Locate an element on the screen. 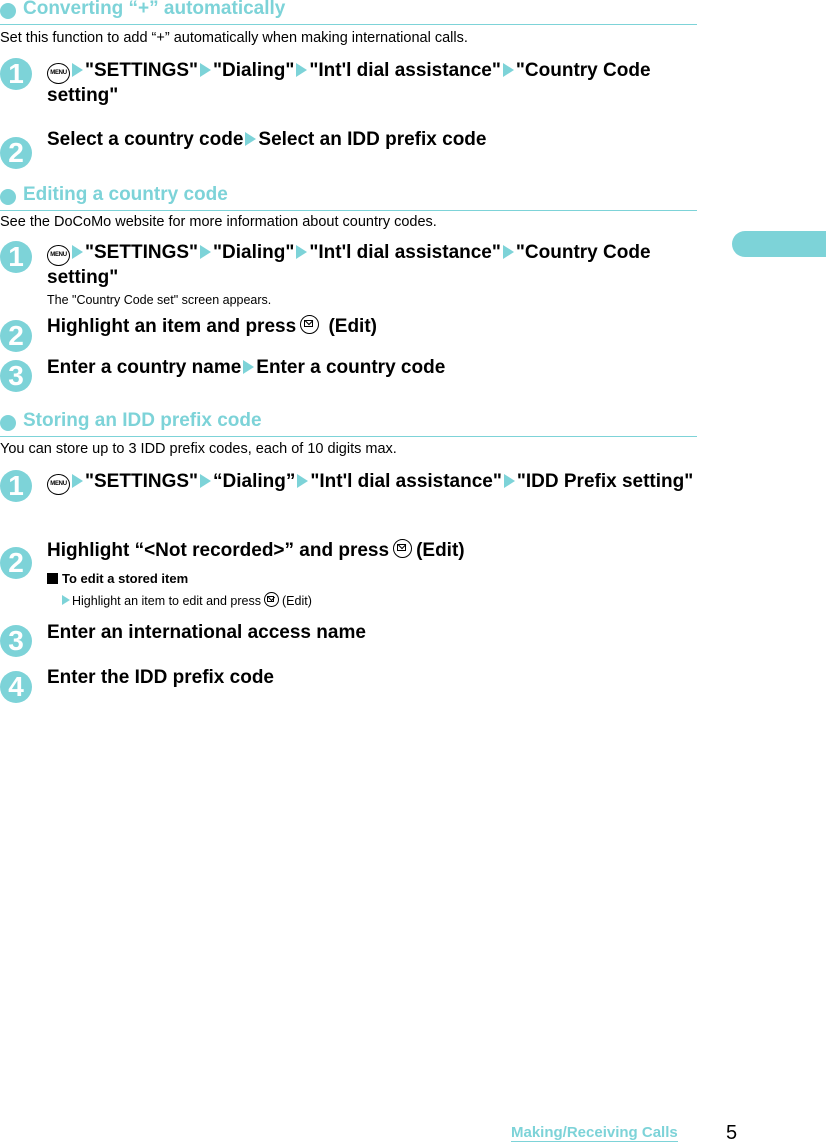  step-part: Highlight an item and press is located at coordinates (172, 326).